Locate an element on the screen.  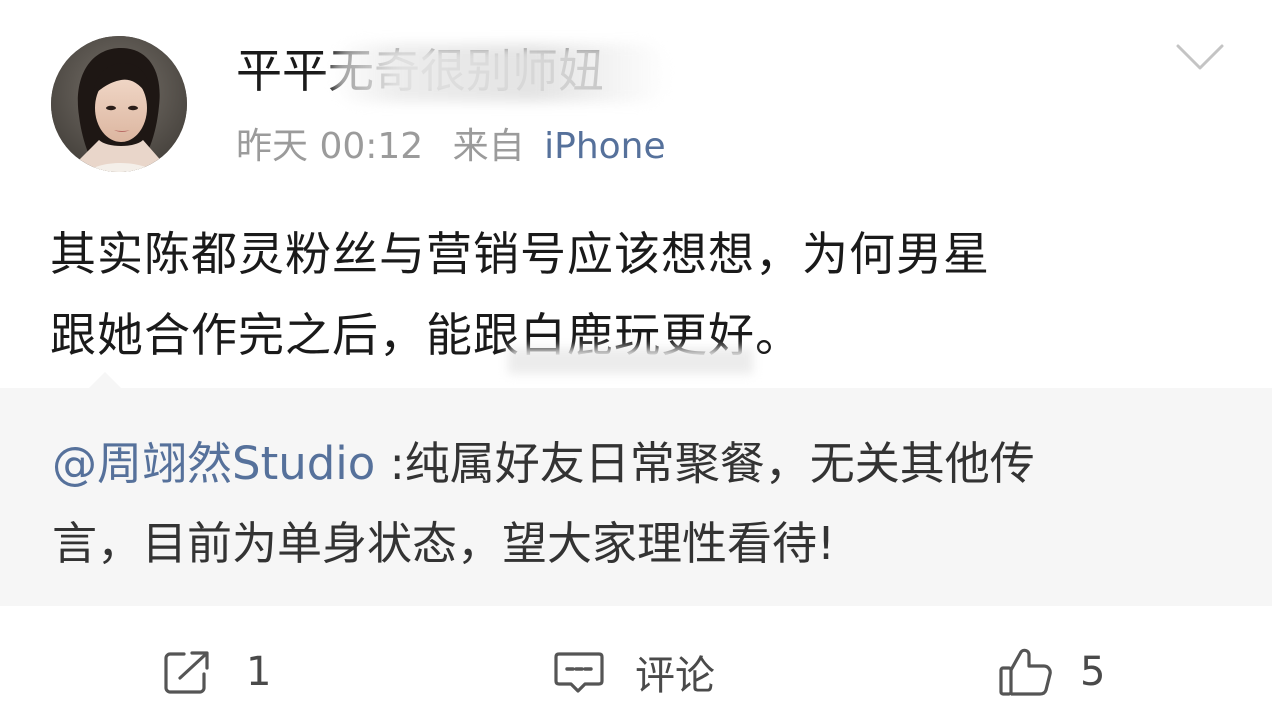
chevron-down-icon is located at coordinates (1200, 57).